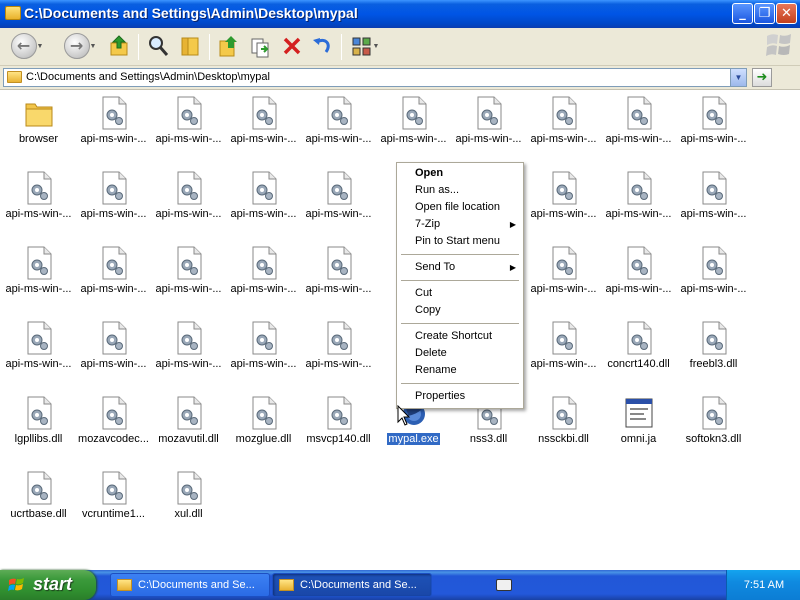  I want to click on undo-button, so click(322, 46).